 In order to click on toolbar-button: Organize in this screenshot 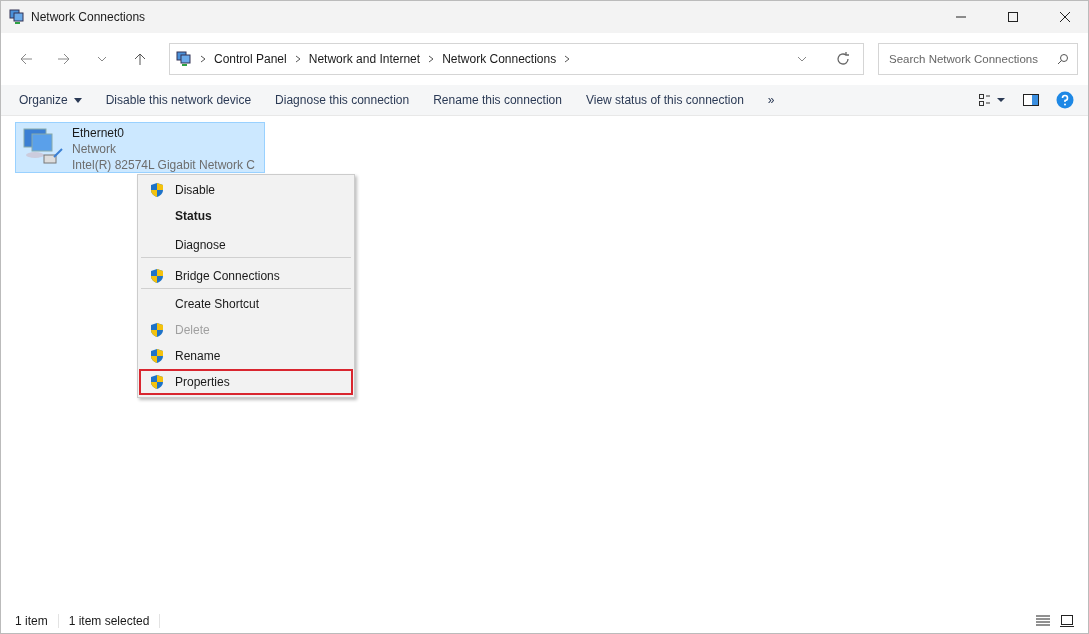, I will do `click(50, 100)`.